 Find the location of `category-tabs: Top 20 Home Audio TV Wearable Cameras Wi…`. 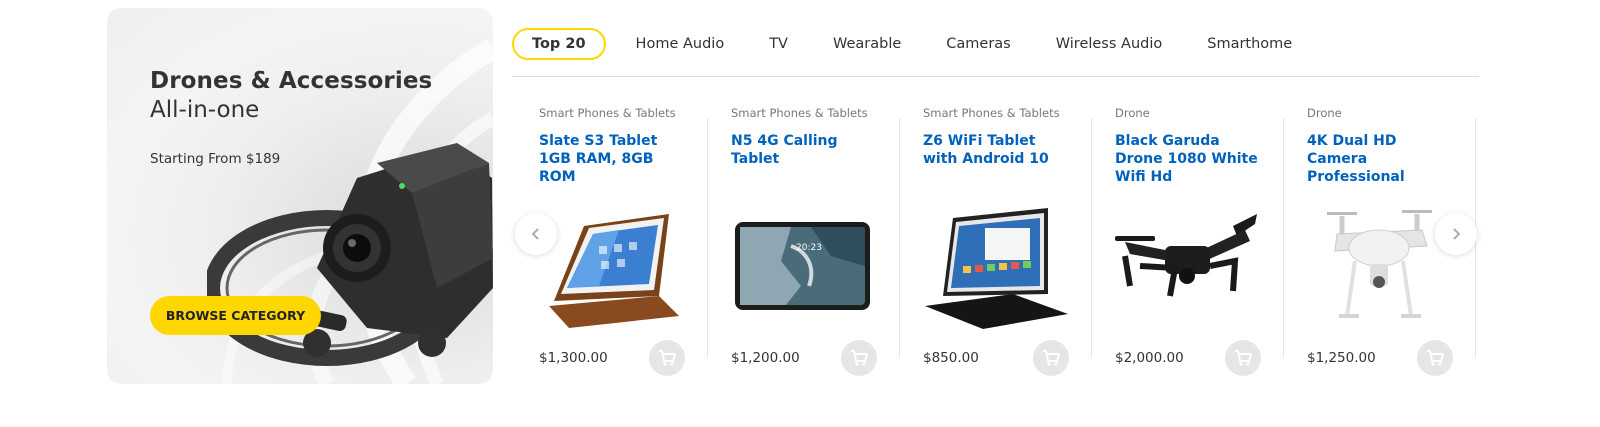

category-tabs: Top 20 Home Audio TV Wearable Cameras Wi… is located at coordinates (924, 44).